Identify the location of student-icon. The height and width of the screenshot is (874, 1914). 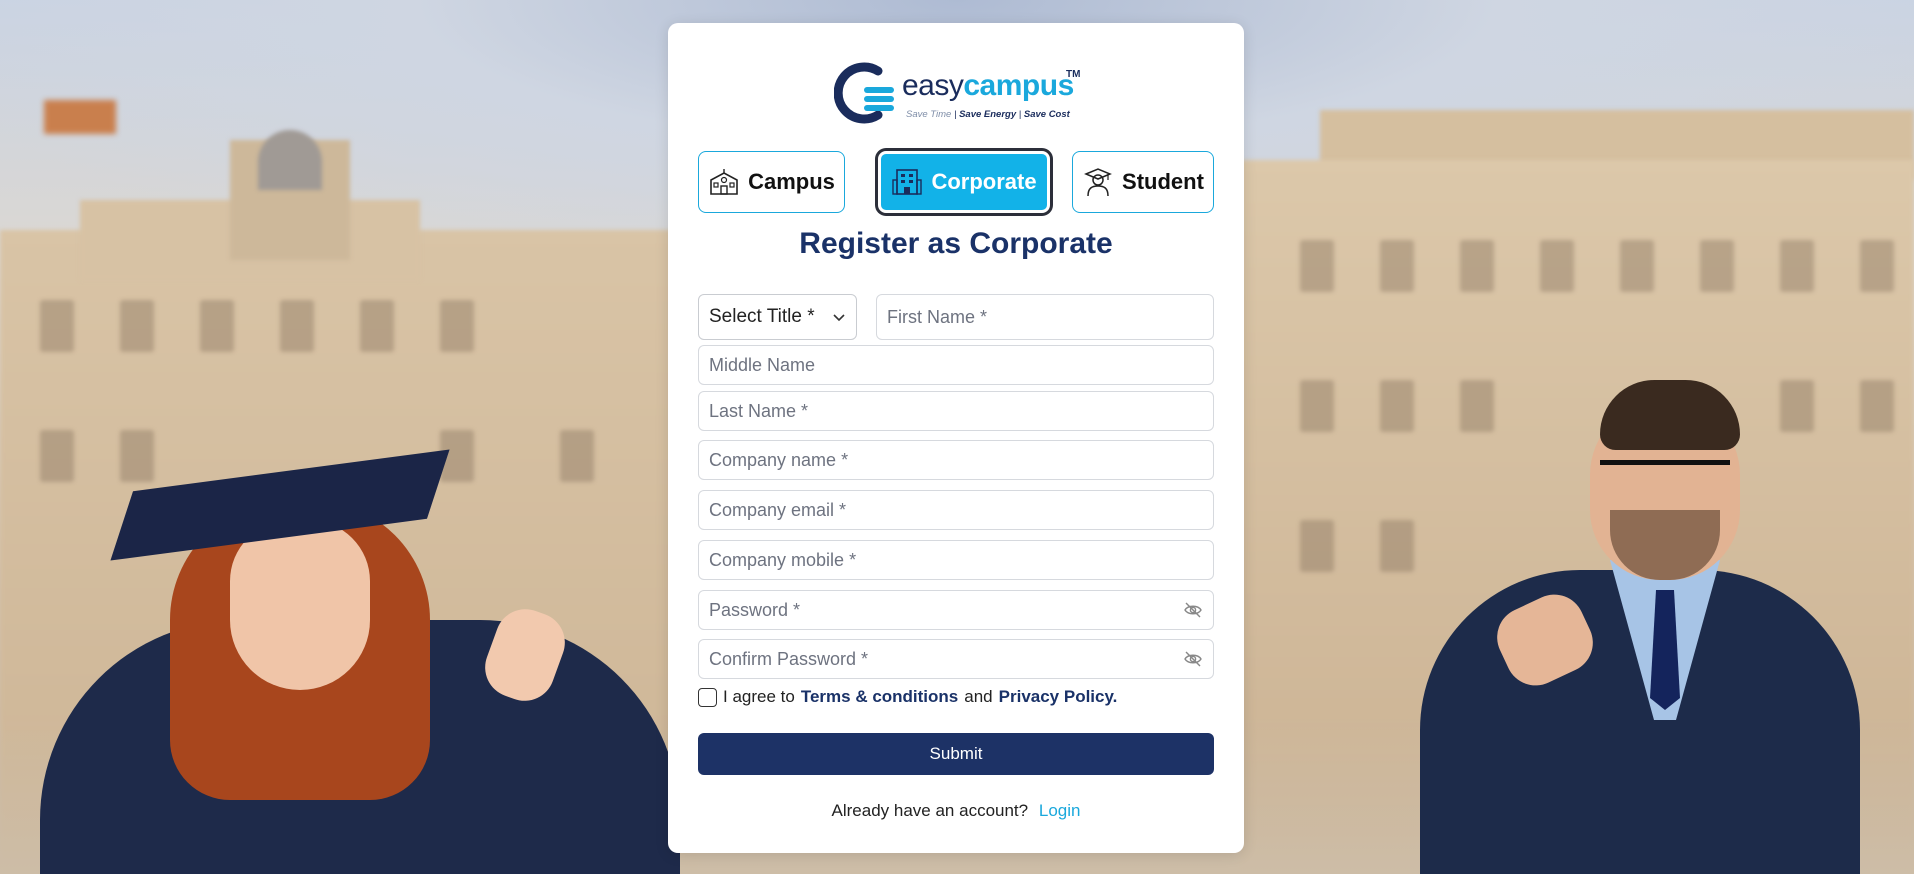
(1098, 182).